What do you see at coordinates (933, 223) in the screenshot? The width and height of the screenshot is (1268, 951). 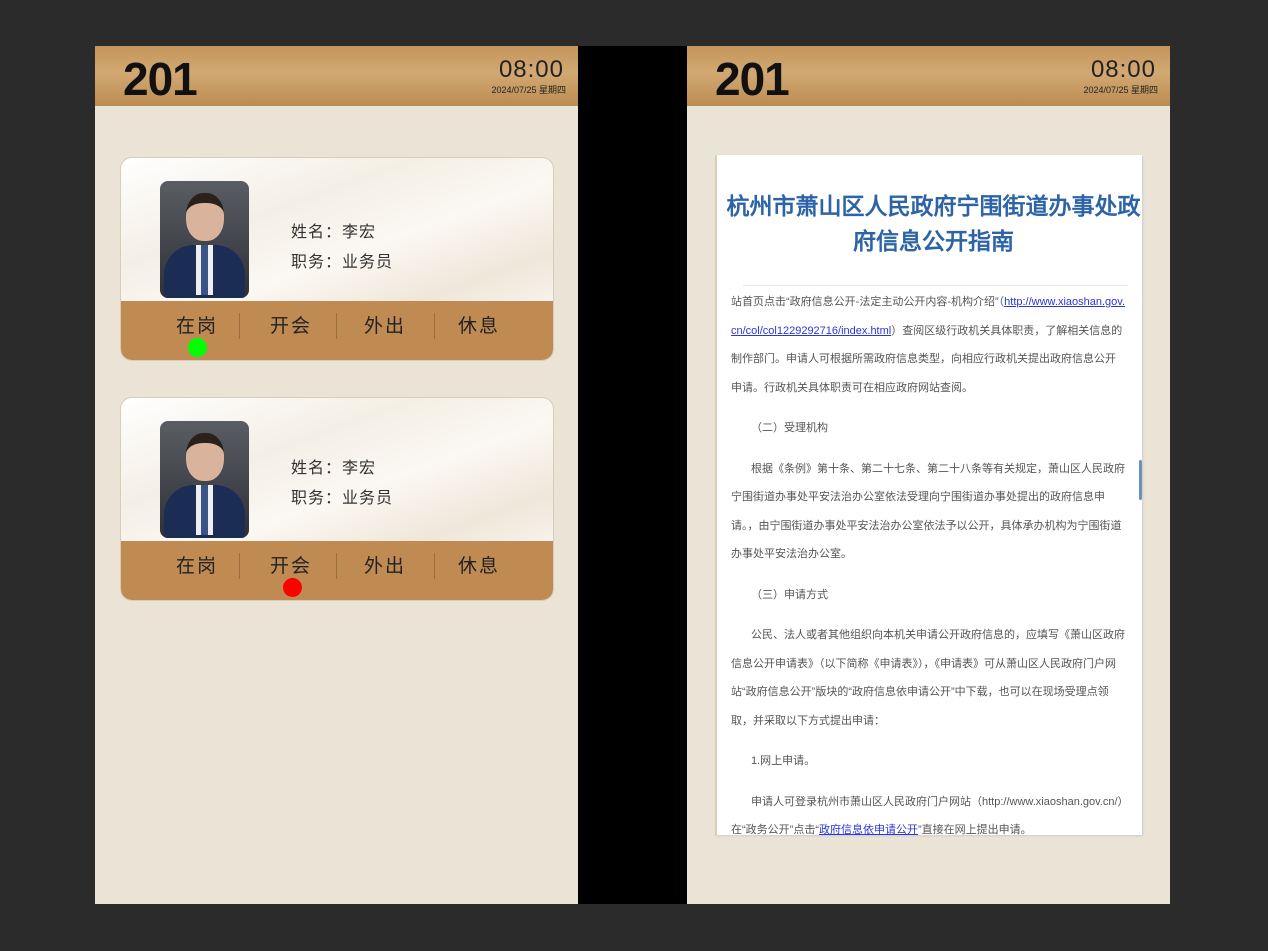 I see `document-title: 杭州市萧山区人民政府宁围街道办事处政府信息公开指南` at bounding box center [933, 223].